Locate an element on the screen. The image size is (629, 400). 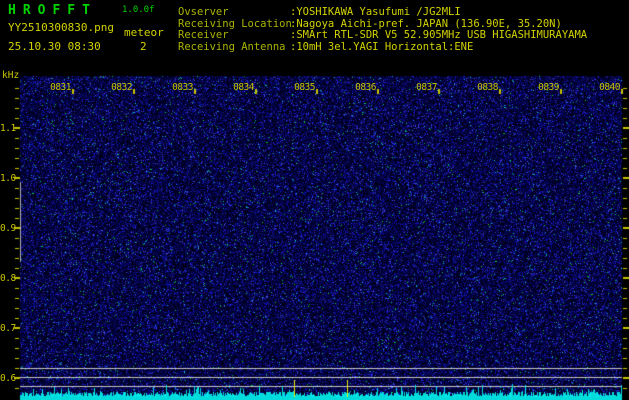
info-value: :YOSHIKAWA Yasufumi /JG2MLI is located at coordinates (375, 12).